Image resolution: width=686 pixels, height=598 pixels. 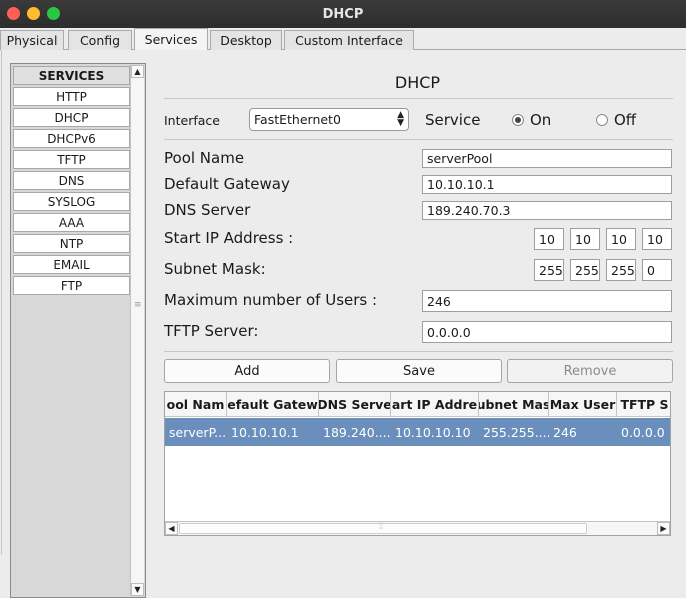 What do you see at coordinates (643, 432) in the screenshot?
I see `cell-tftp-server: 0.0.0.0` at bounding box center [643, 432].